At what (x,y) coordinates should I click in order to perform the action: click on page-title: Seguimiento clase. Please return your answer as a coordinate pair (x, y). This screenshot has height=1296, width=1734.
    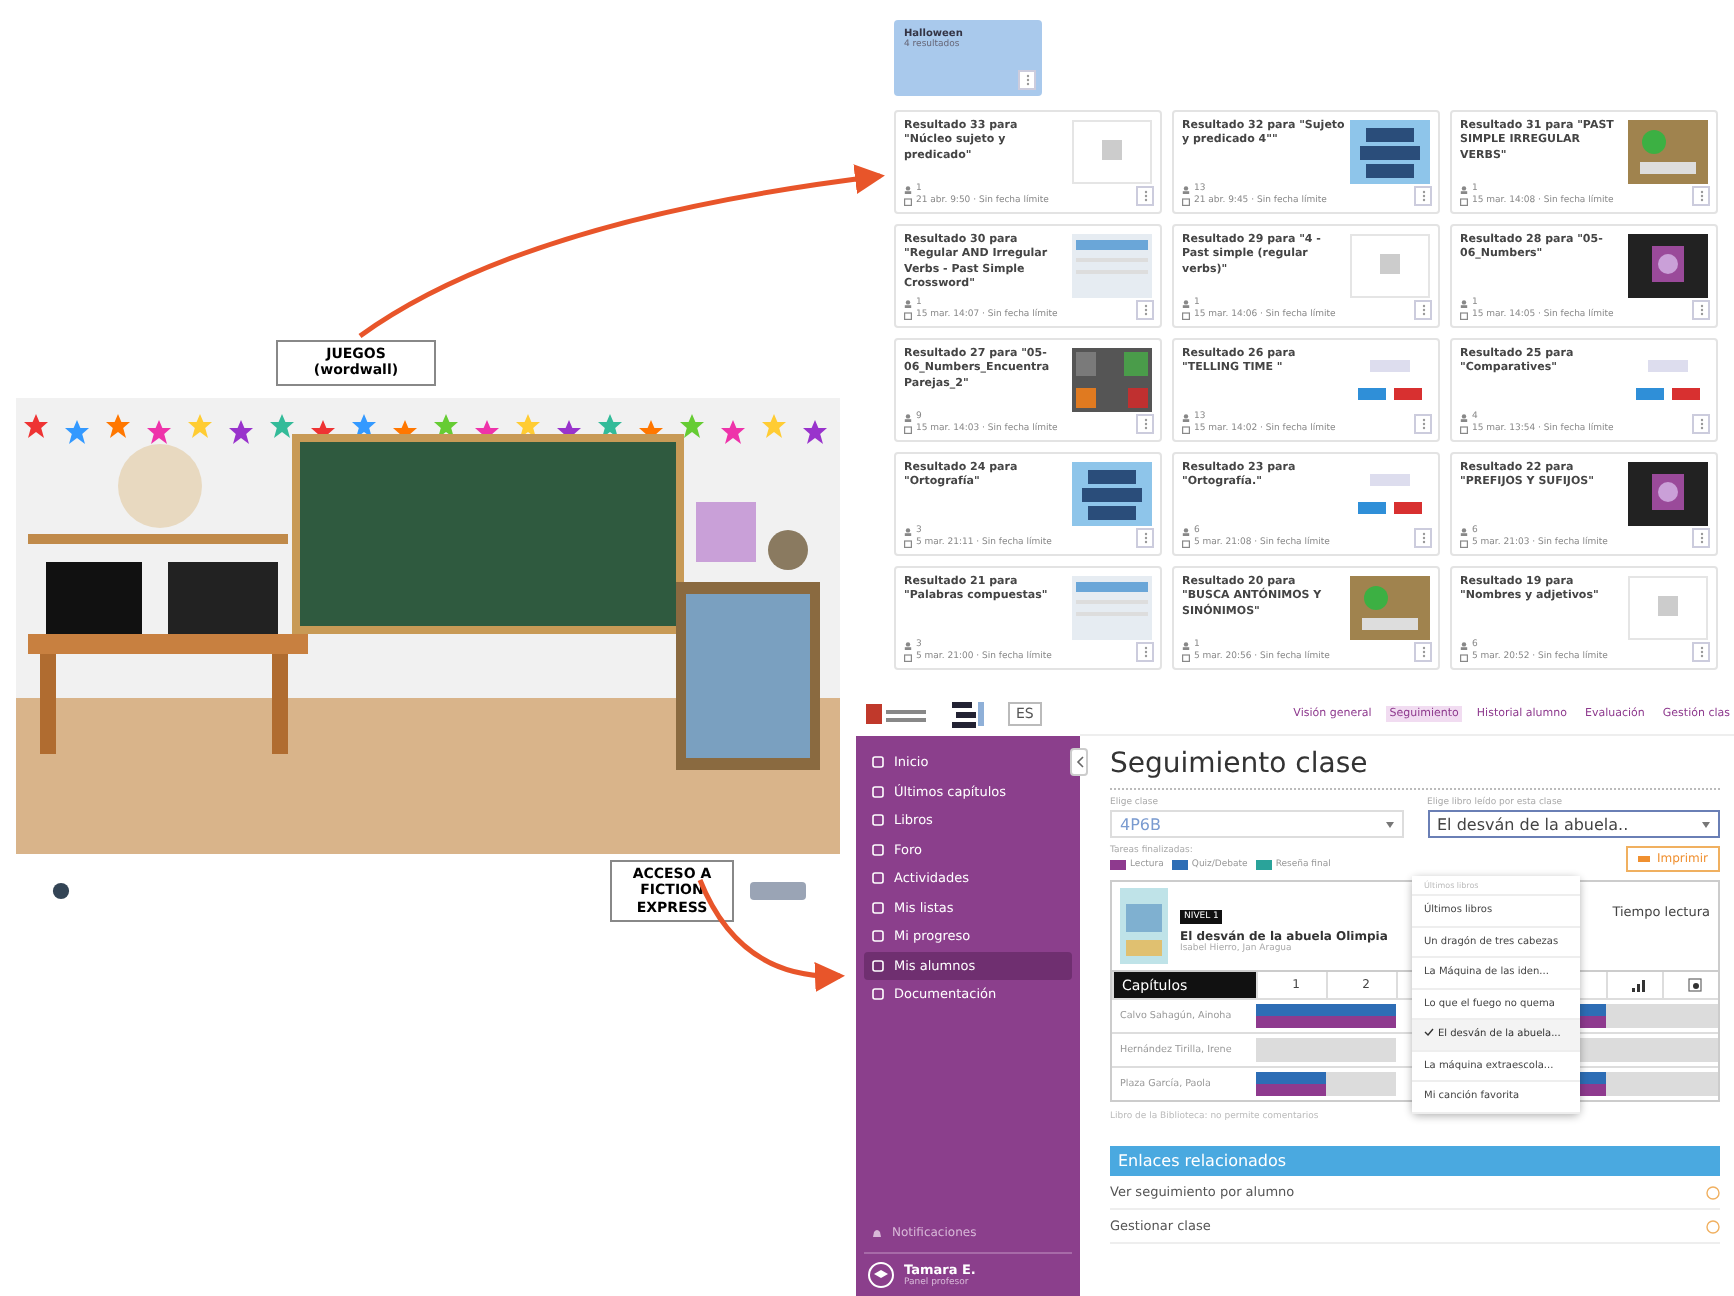
    Looking at the image, I should click on (1415, 769).